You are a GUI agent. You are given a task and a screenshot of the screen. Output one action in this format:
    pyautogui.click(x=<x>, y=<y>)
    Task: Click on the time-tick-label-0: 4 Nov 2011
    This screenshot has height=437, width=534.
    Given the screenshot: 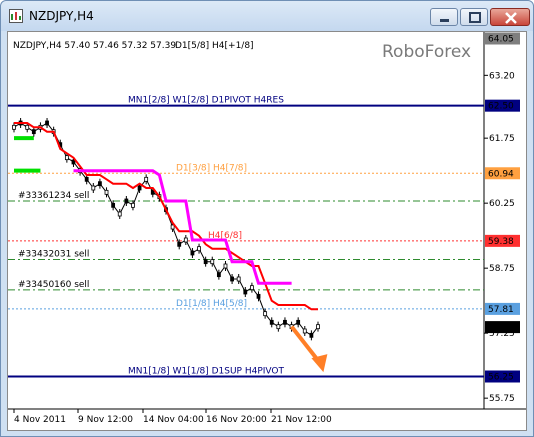 What is the action you would take?
    pyautogui.click(x=40, y=420)
    